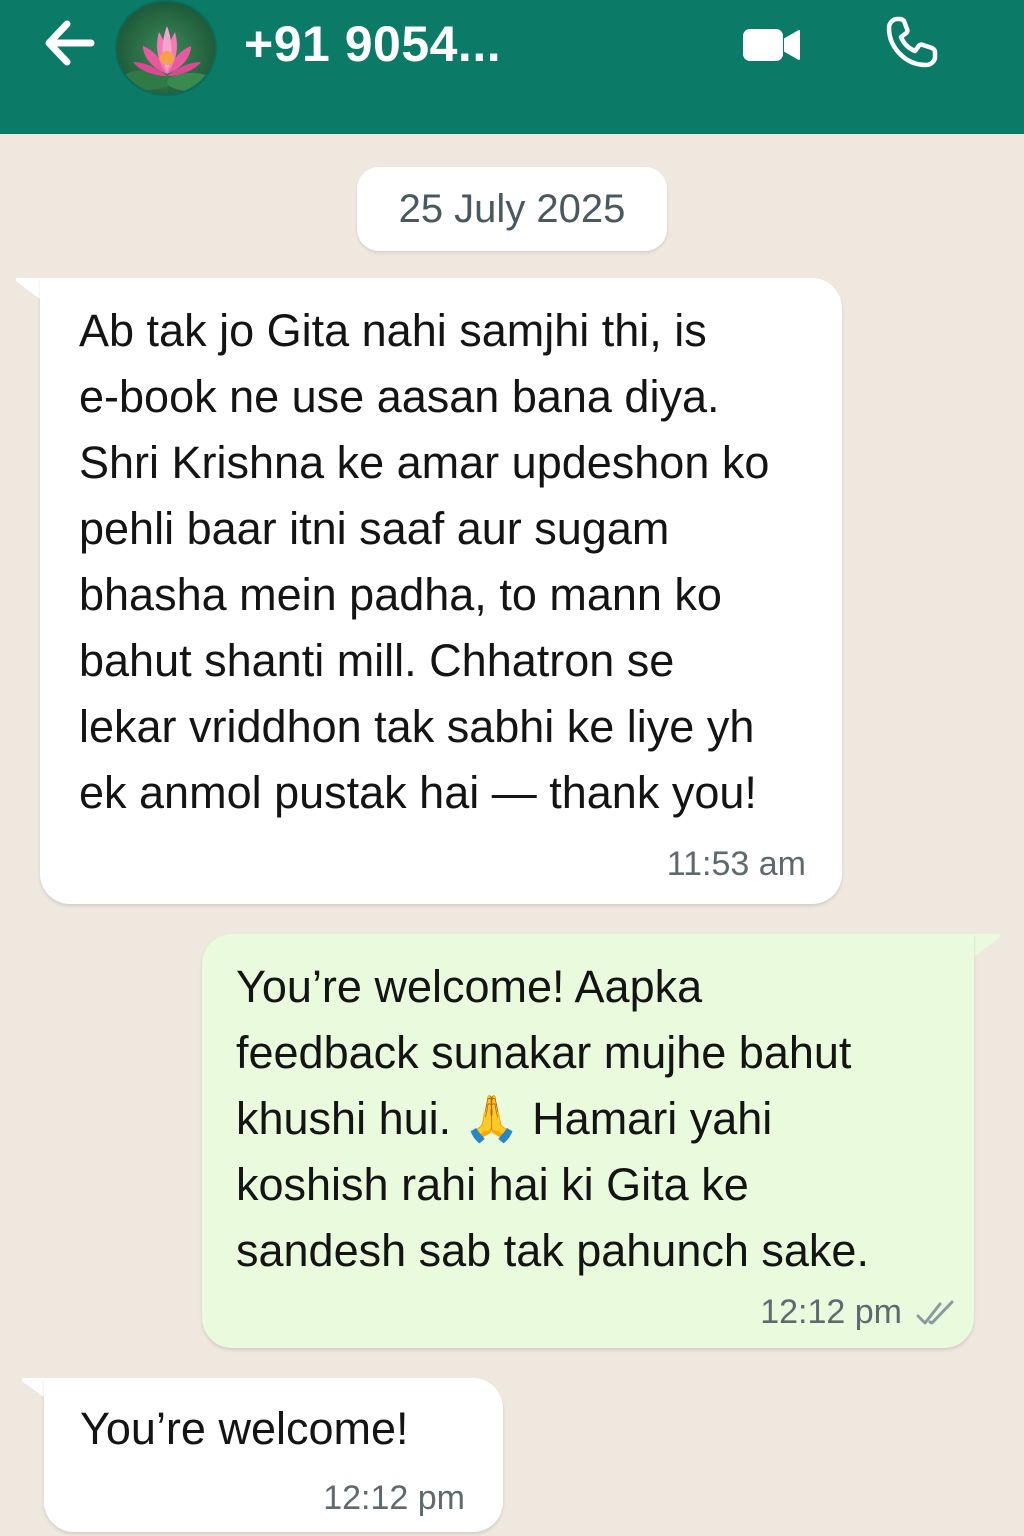 This screenshot has height=1536, width=1024. Describe the element at coordinates (736, 864) in the screenshot. I see `message-timestamp: 11:53 am` at that location.